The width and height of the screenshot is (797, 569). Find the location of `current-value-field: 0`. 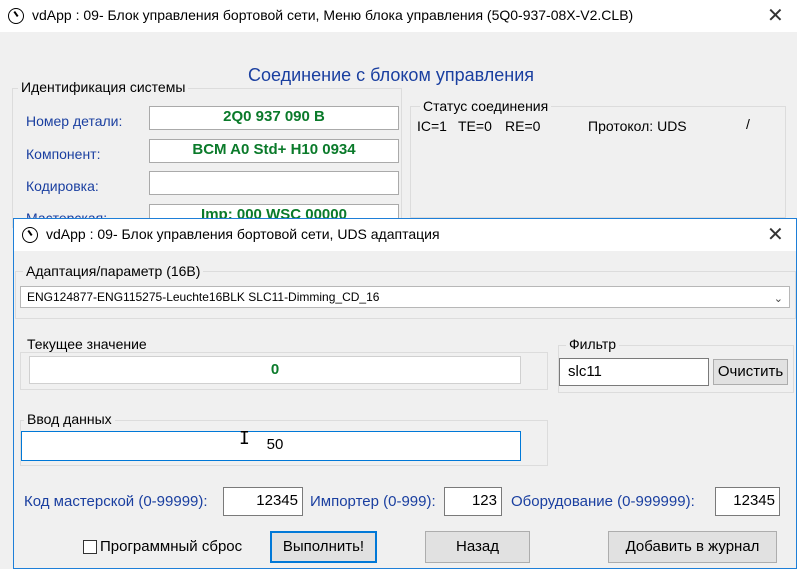

current-value-field: 0 is located at coordinates (275, 370).